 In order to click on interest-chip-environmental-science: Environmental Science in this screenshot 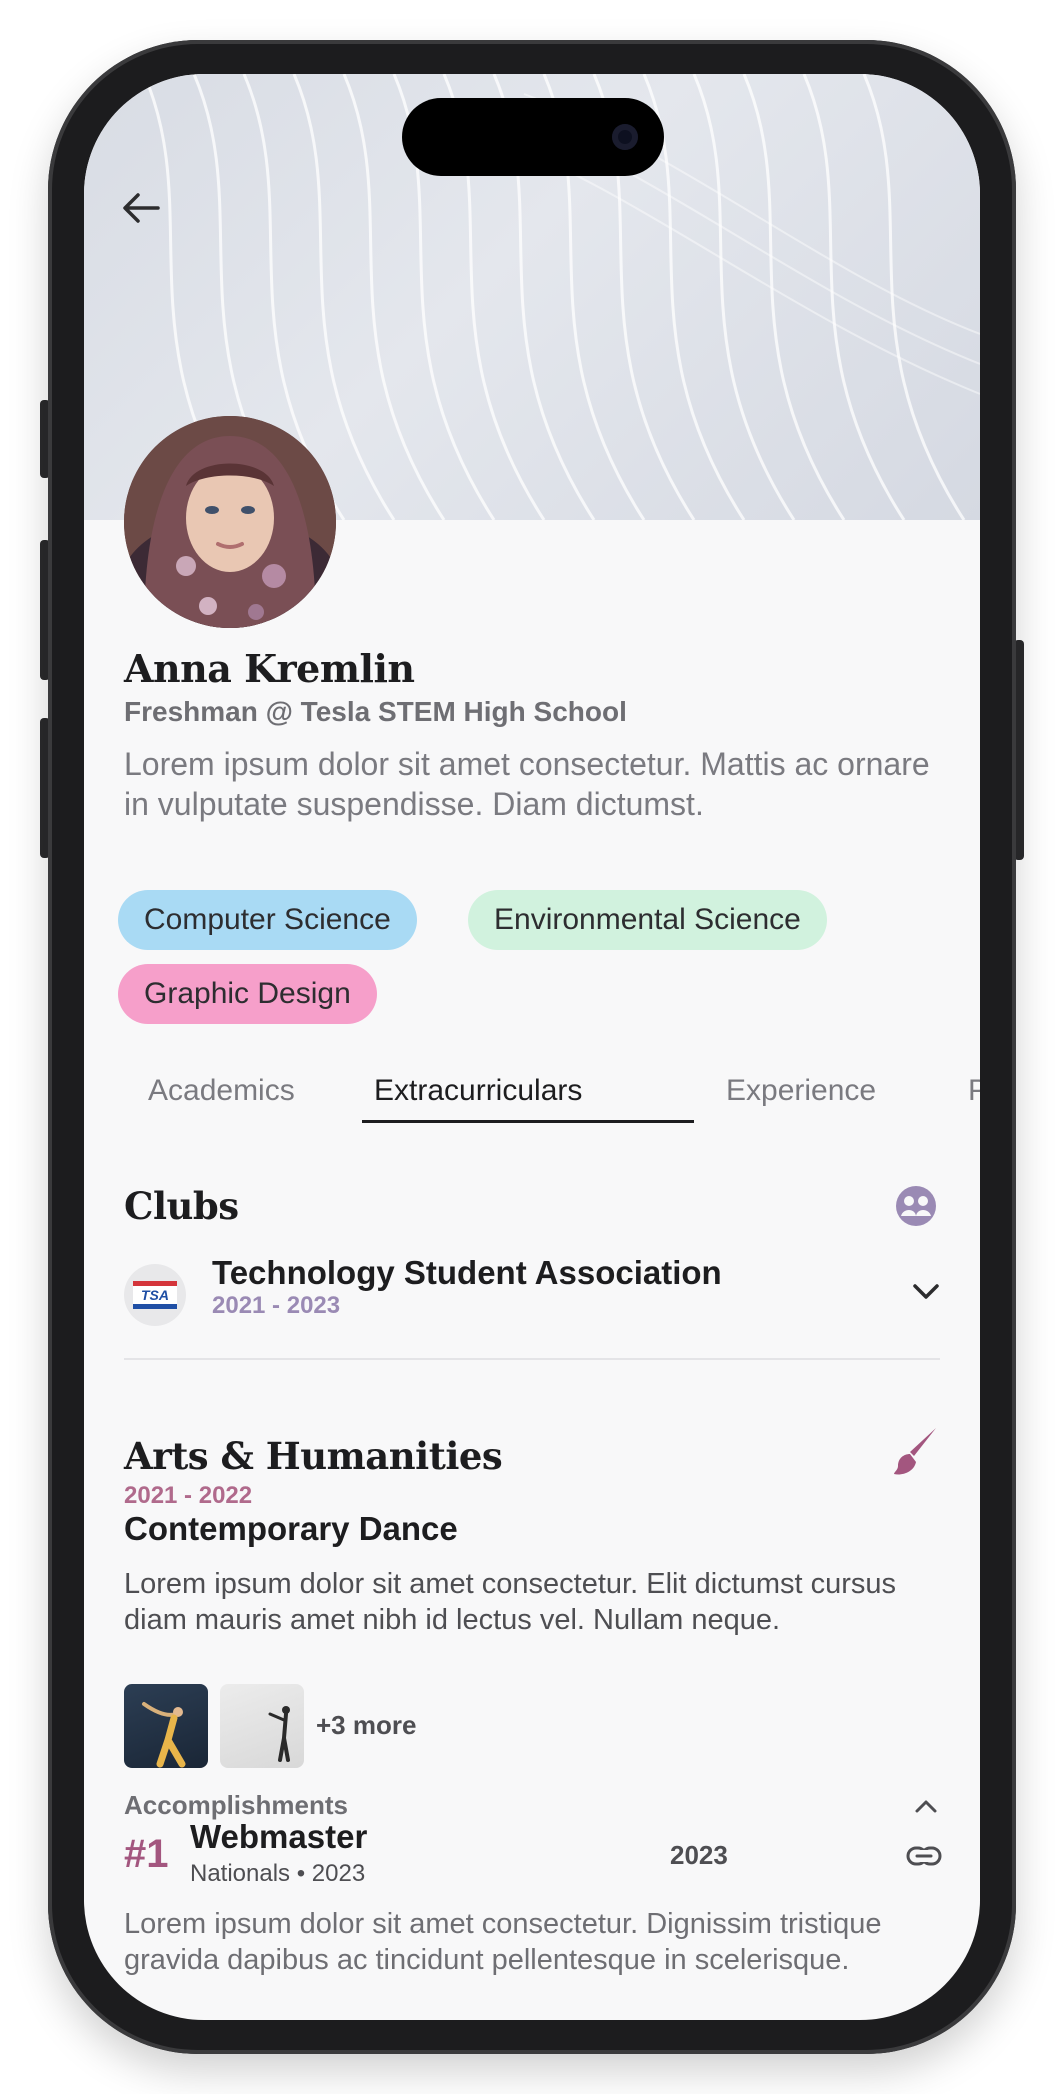, I will do `click(647, 920)`.